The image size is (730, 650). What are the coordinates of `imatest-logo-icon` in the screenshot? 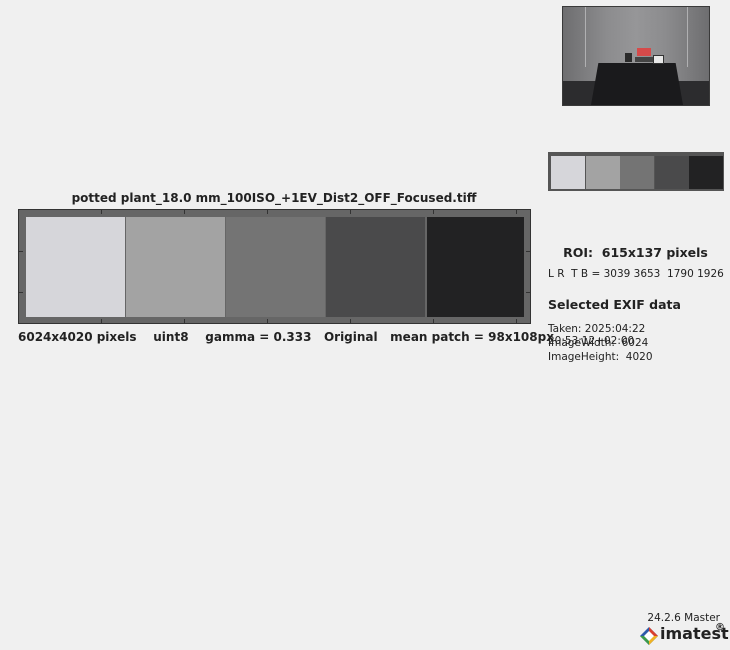 It's located at (649, 636).